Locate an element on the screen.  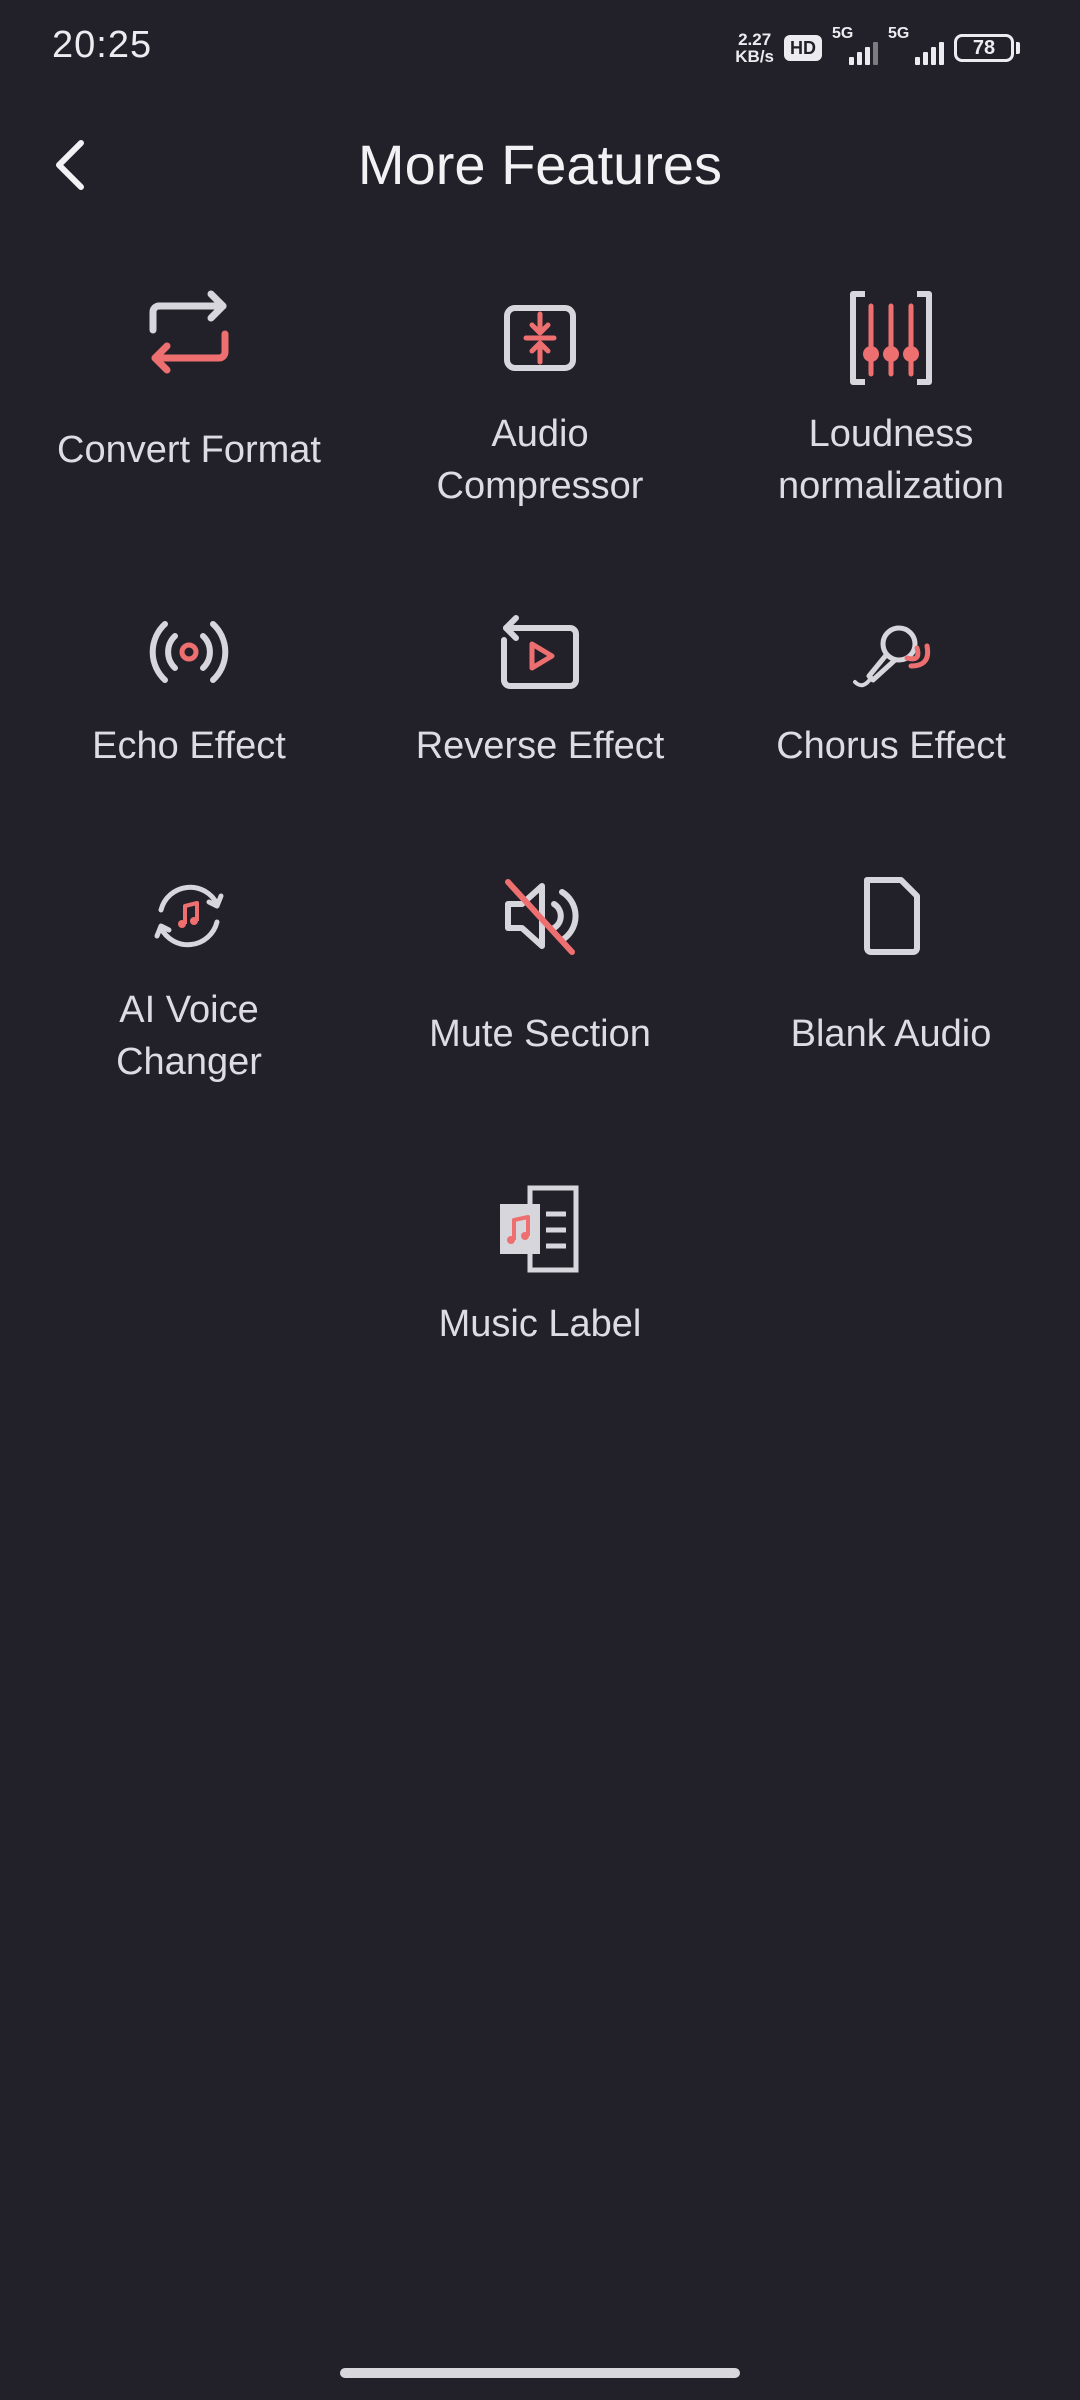
feature-label: Blank Audio is located at coordinates (891, 1034).